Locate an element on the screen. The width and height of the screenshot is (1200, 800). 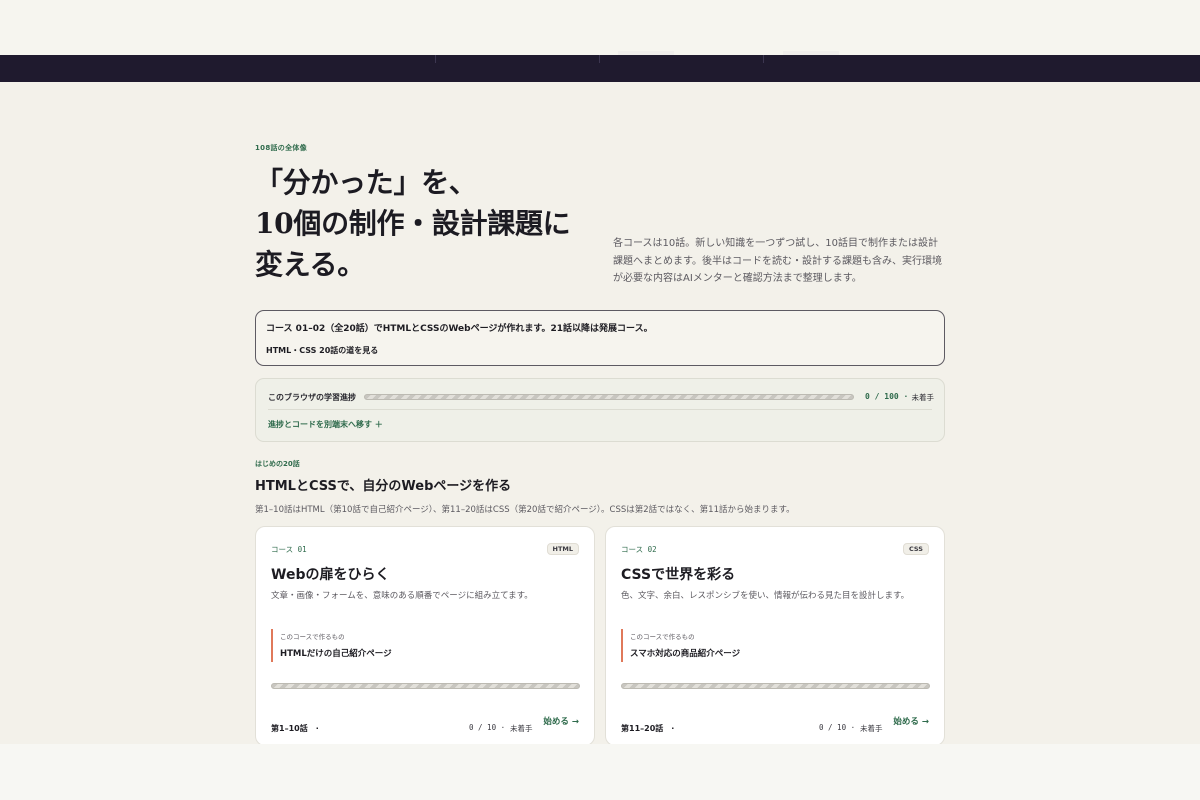
section-eyebrow: はじめの20話 is located at coordinates (277, 464).